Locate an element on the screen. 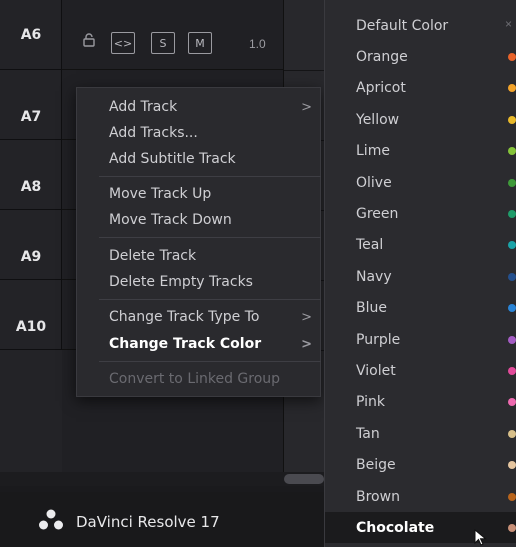 The width and height of the screenshot is (516, 547). color-option-navy: Navy is located at coordinates (420, 276).